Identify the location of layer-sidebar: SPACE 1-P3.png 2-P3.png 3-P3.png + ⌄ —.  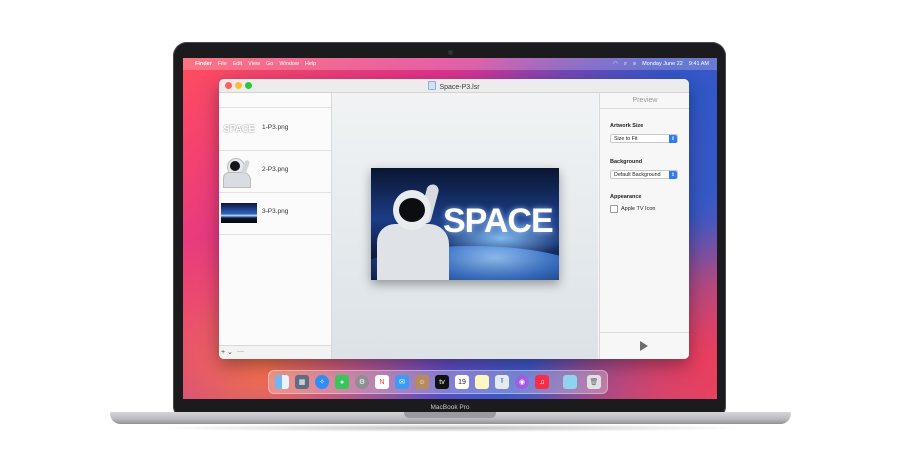
(275, 226).